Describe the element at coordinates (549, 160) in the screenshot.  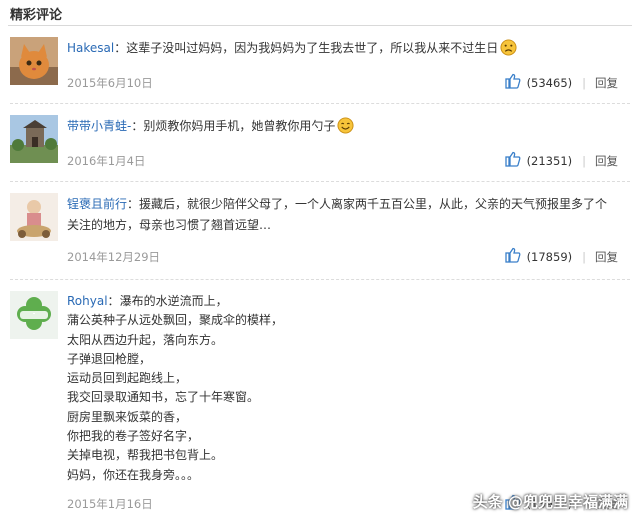
I see `like-count: (21351)` at that location.